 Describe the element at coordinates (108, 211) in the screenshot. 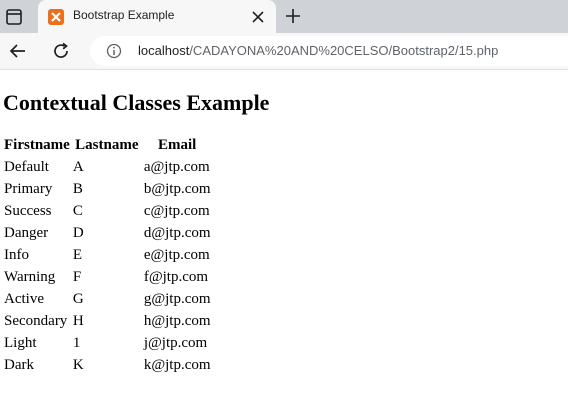

I see `table-row: Success C c@jtp.com` at that location.